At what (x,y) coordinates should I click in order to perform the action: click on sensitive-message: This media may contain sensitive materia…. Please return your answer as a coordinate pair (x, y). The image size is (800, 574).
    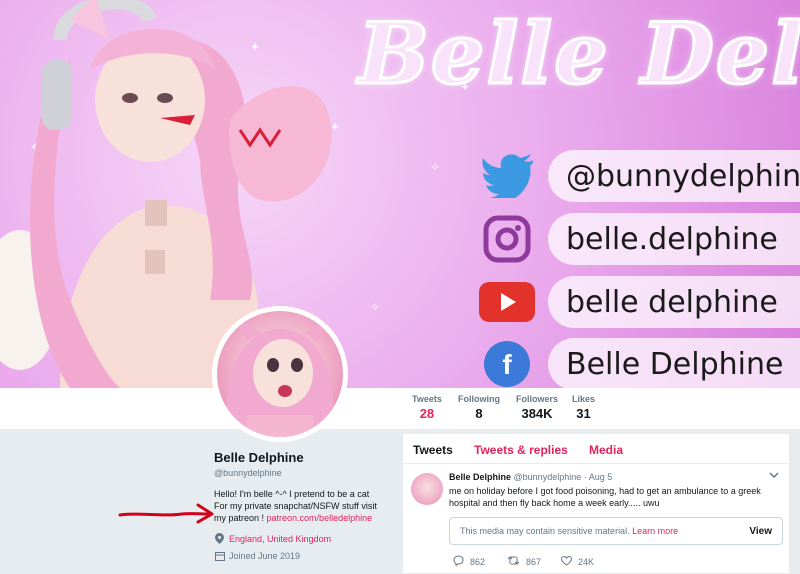
    Looking at the image, I should click on (569, 531).